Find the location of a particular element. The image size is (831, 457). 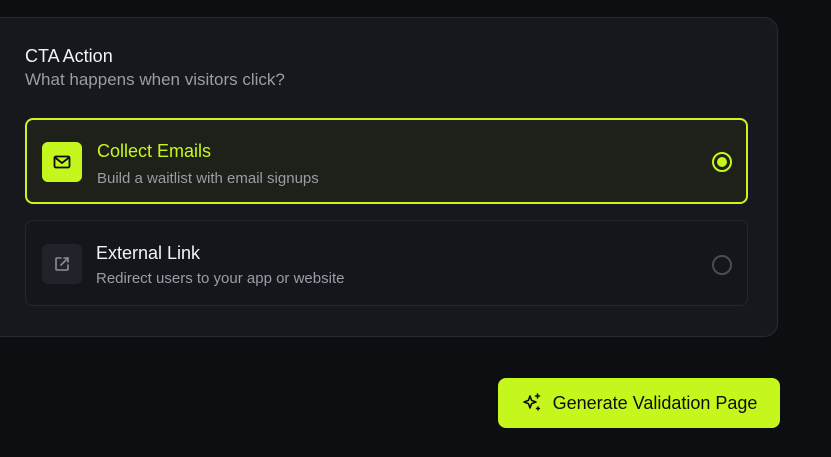

radio-unselected is located at coordinates (722, 265).